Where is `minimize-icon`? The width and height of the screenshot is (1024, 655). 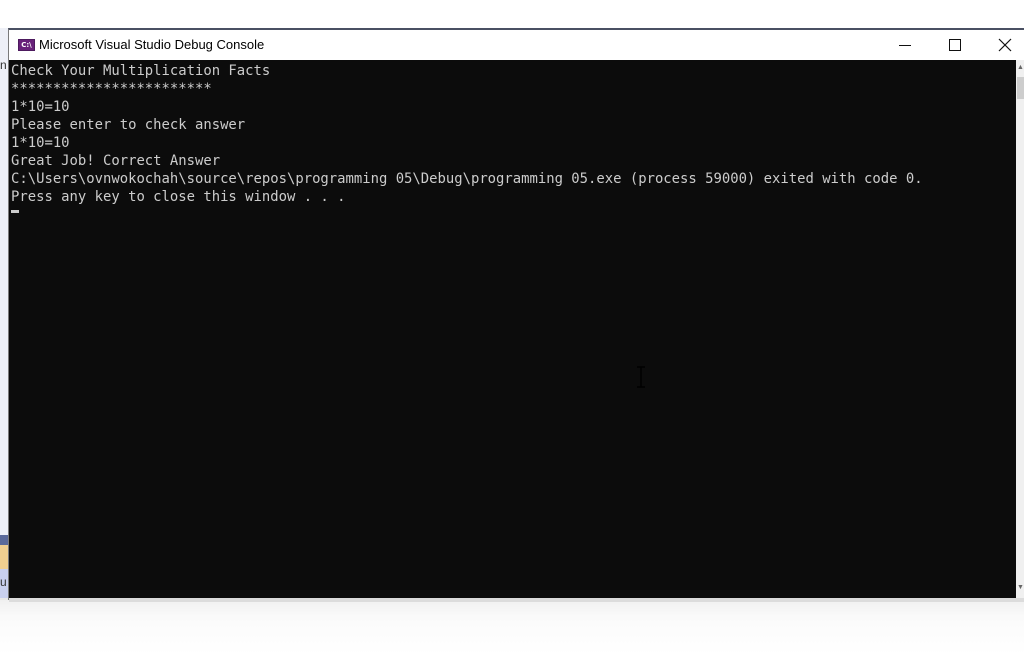 minimize-icon is located at coordinates (905, 45).